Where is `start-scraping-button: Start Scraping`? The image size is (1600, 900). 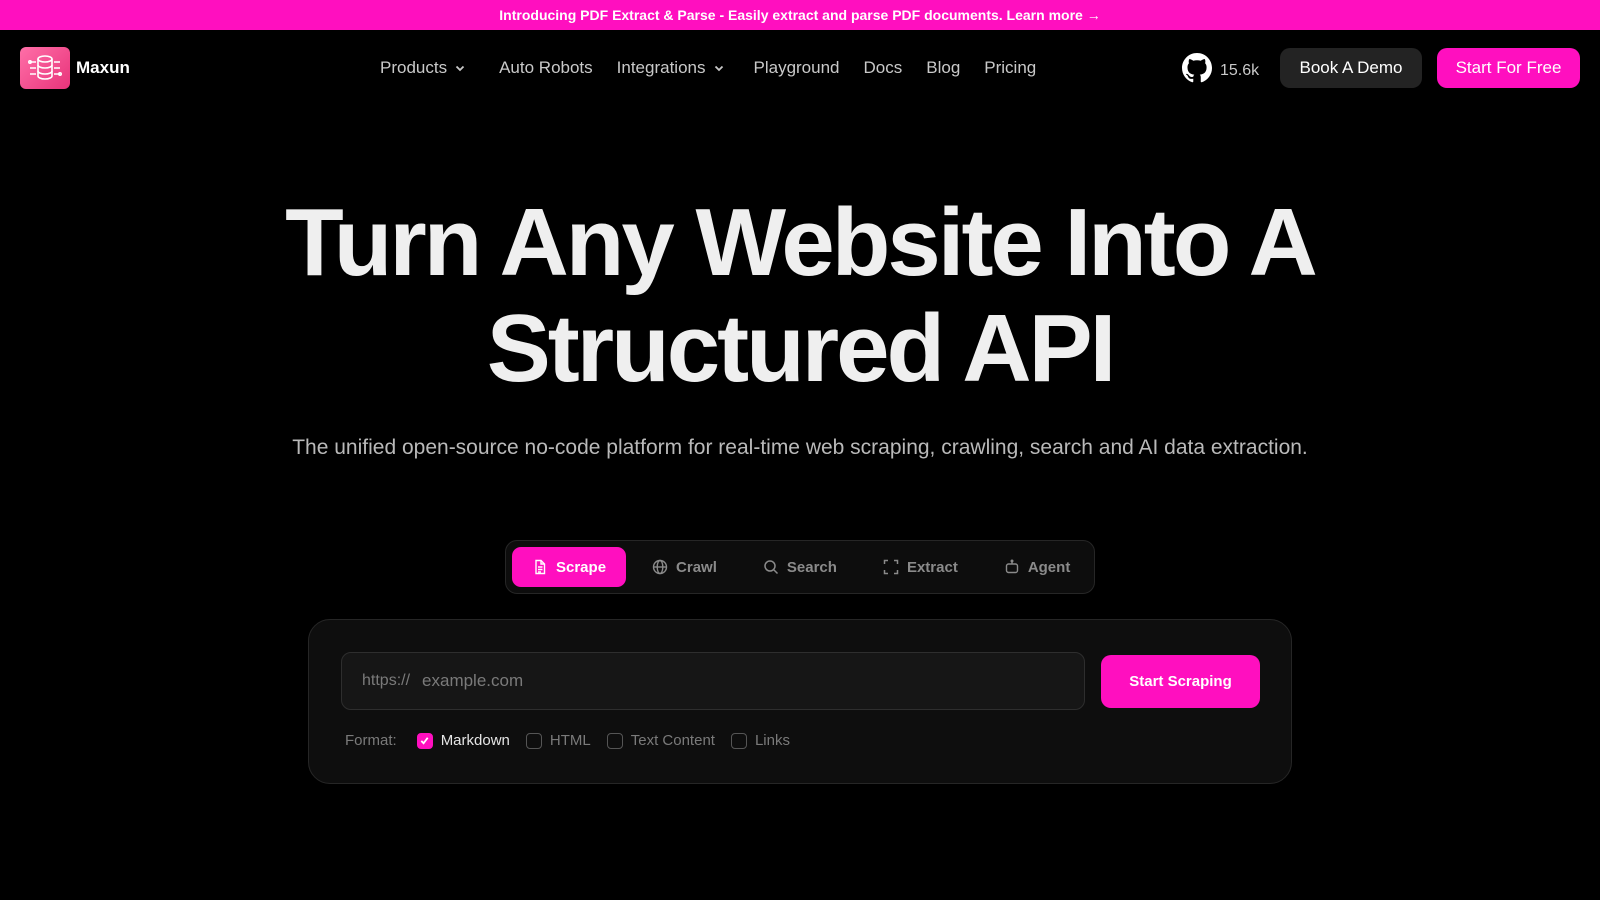
start-scraping-button: Start Scraping is located at coordinates (1180, 681).